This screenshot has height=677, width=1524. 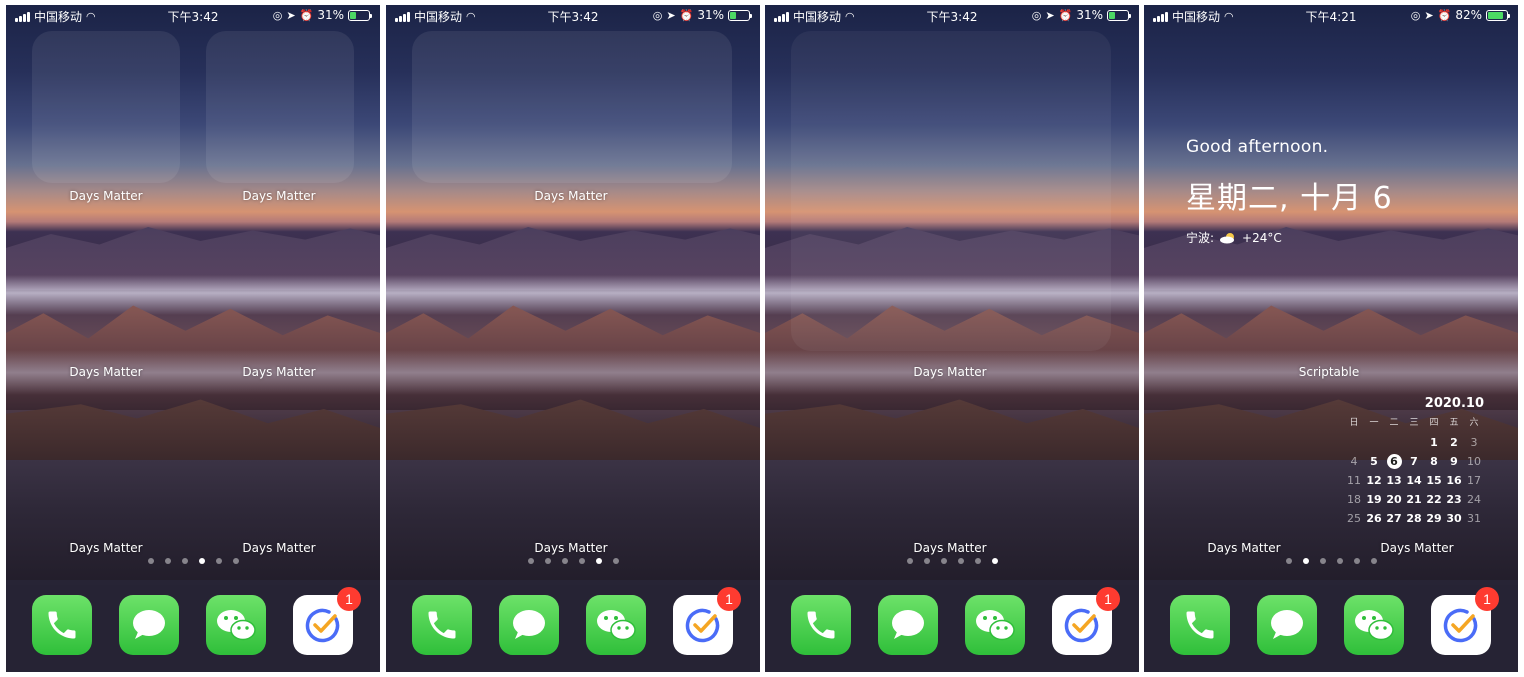 I want to click on calendar-weekday: 二, so click(x=1394, y=423).